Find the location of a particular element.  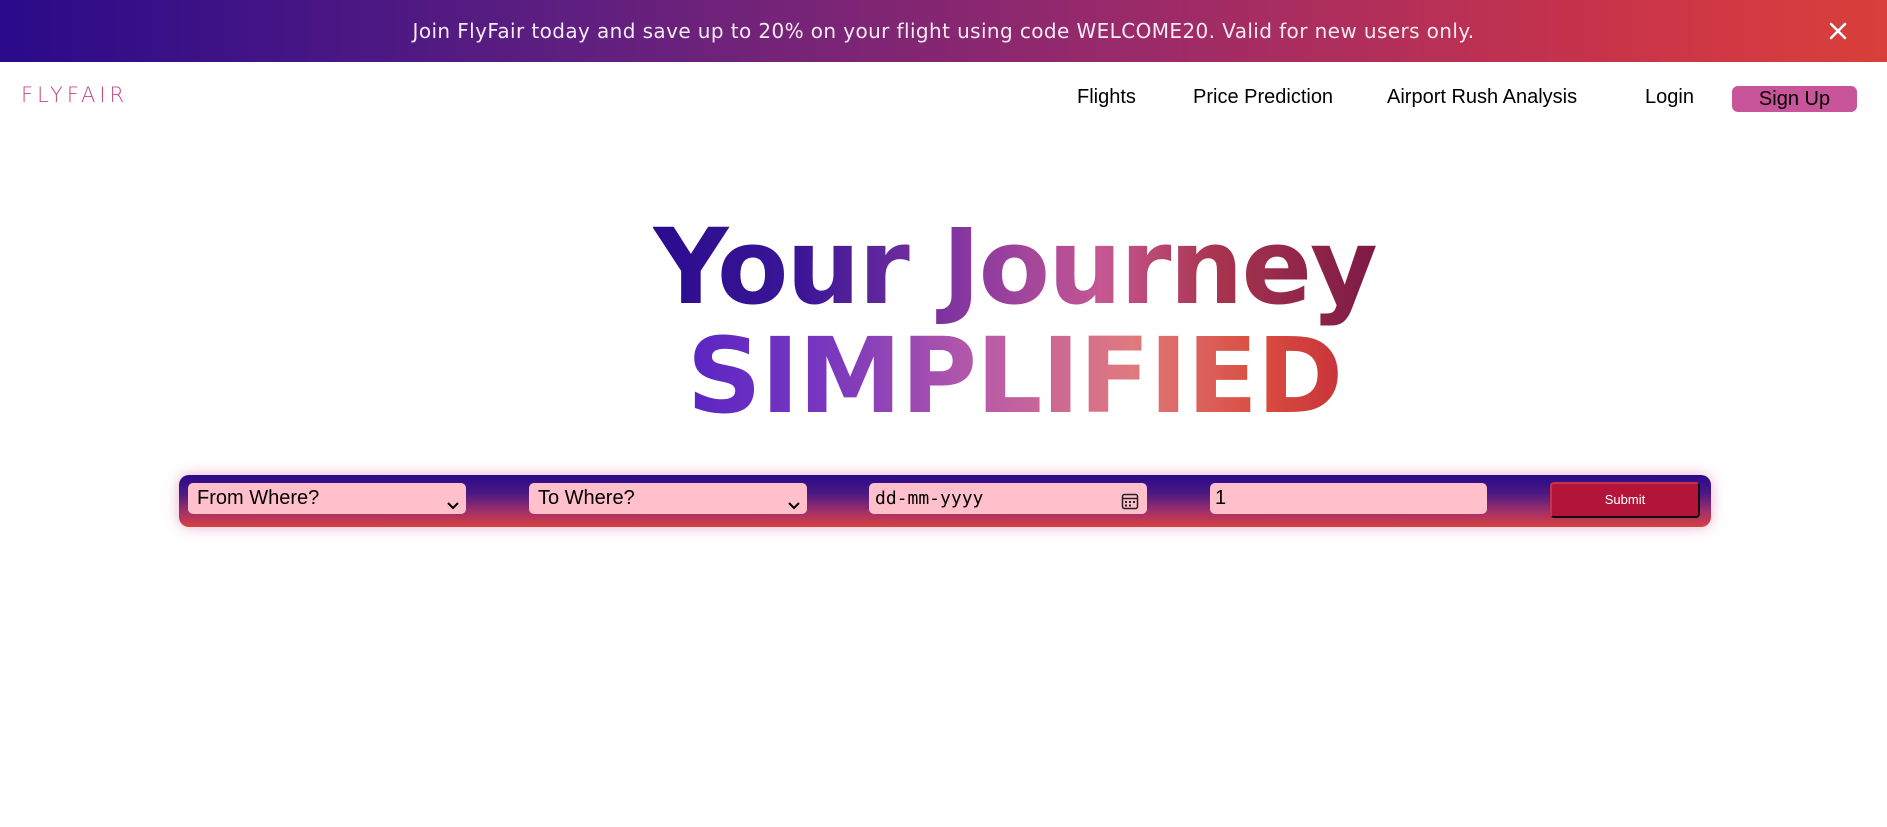

submit-button: Submit is located at coordinates (1625, 500).